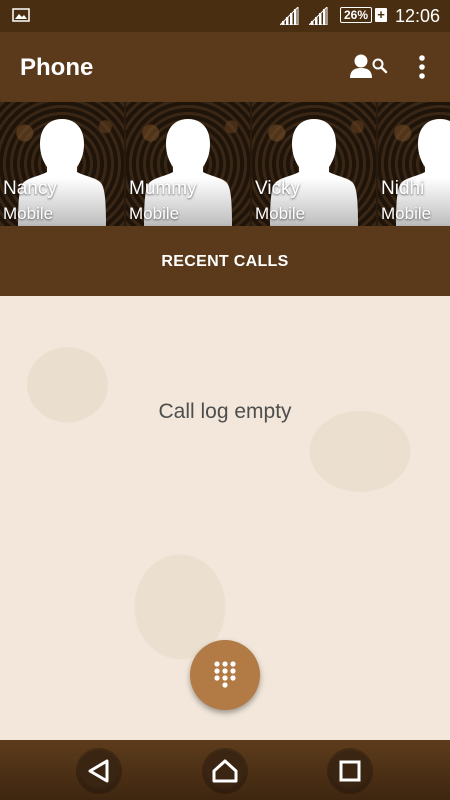 This screenshot has width=450, height=800. I want to click on charging-icon: +, so click(381, 15).